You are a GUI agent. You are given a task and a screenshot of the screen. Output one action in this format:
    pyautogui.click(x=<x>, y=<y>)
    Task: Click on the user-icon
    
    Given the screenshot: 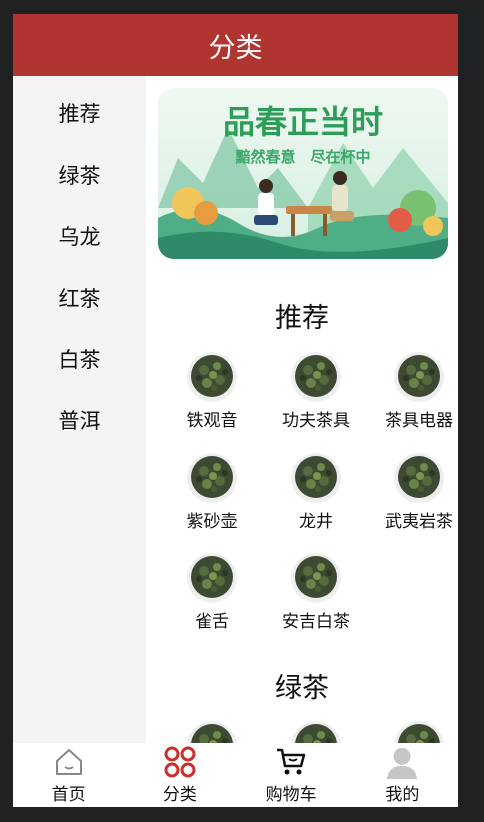 What is the action you would take?
    pyautogui.click(x=402, y=762)
    